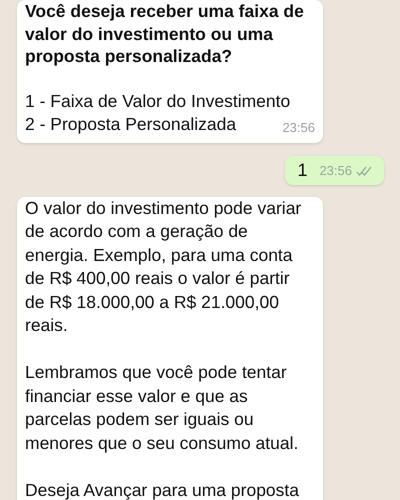 Image resolution: width=400 pixels, height=500 pixels. I want to click on message-question: Você deseja receber uma faixa de valor do investimento ou uma proposta personalizada?, so click(165, 34).